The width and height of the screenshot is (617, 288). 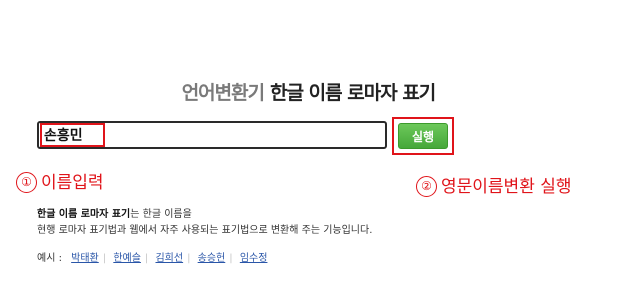 I want to click on step-1-number: ①, so click(x=26, y=182).